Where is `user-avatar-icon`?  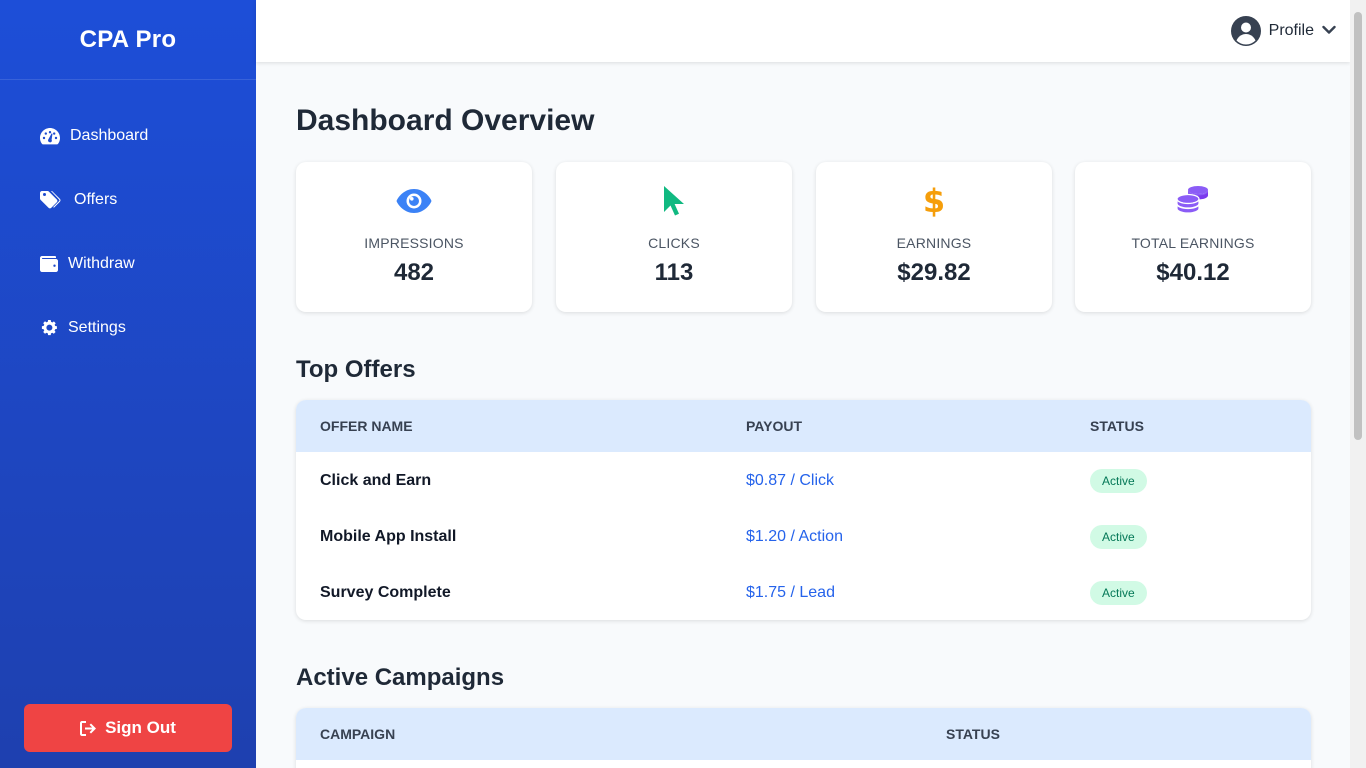
user-avatar-icon is located at coordinates (1245, 31).